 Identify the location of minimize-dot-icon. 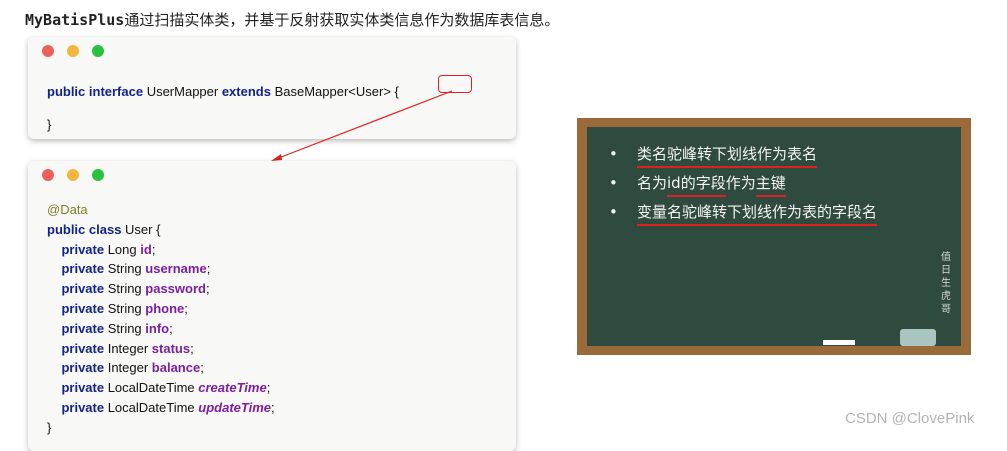
(73, 175).